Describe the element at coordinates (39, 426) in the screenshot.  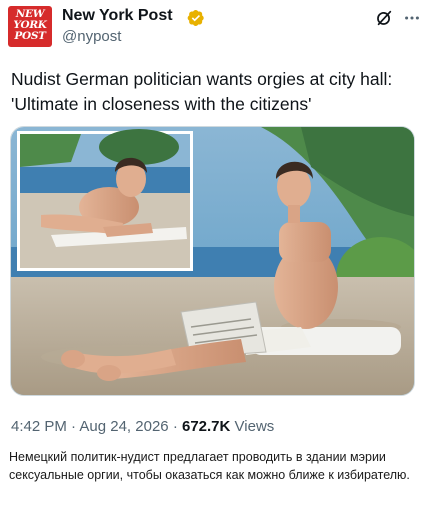
I see `tweet-time: 4:42 PM` at that location.